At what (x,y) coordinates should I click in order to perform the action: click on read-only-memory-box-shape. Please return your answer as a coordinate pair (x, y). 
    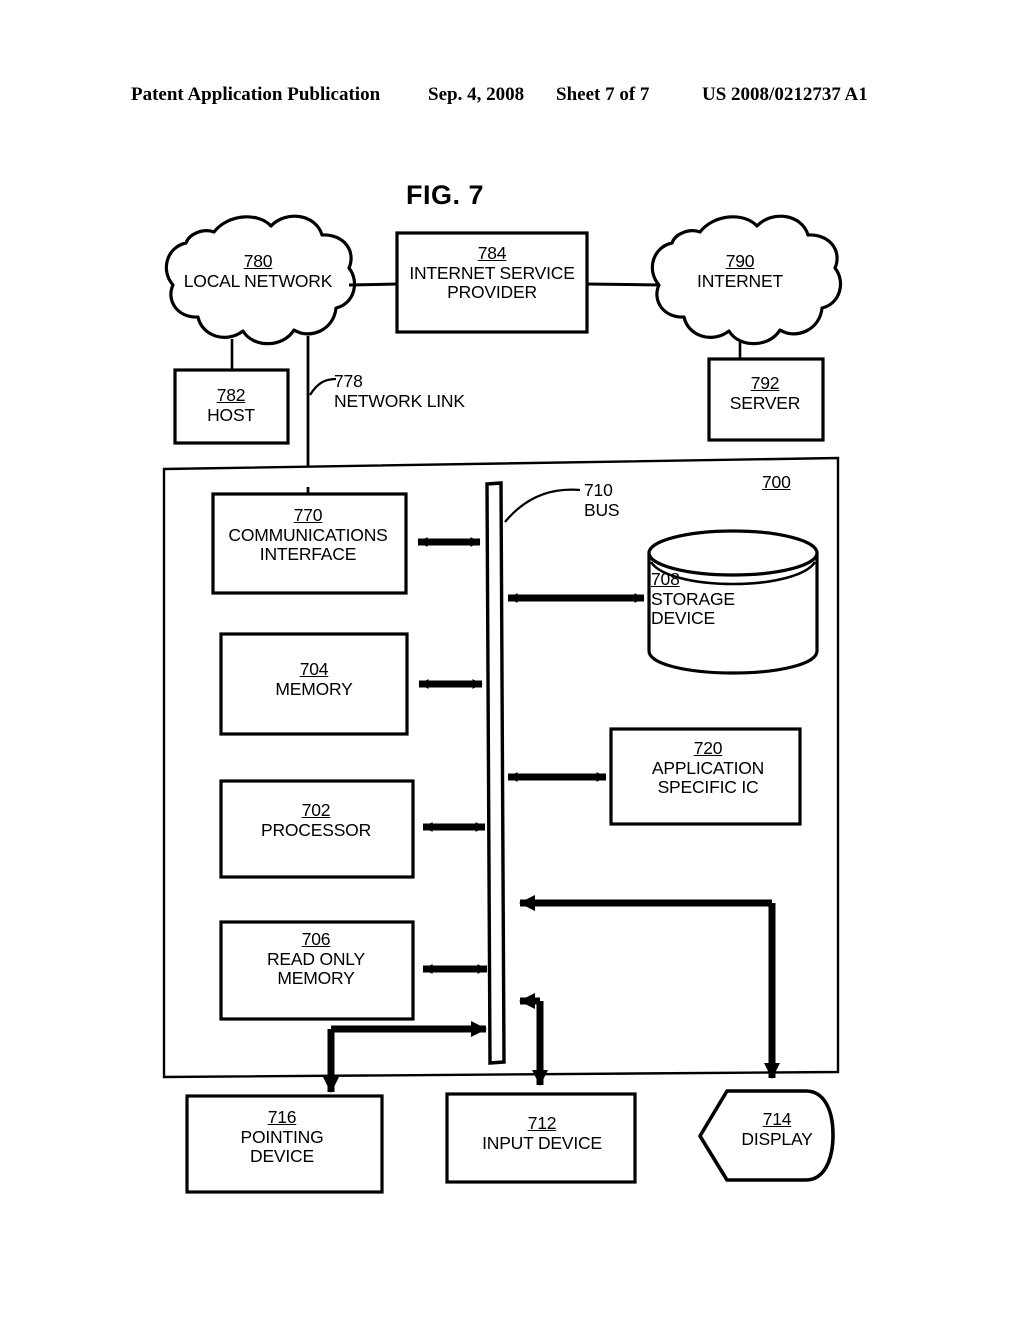
    Looking at the image, I should click on (317, 970).